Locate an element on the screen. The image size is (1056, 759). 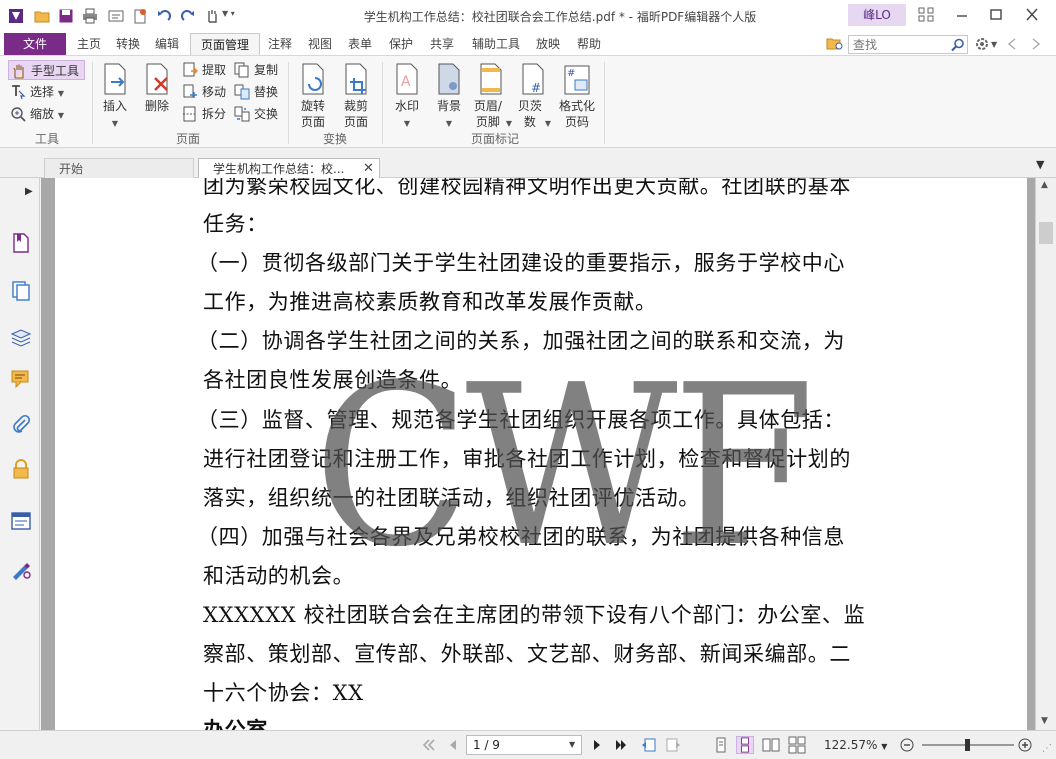
rotate-page-button: 旋转页面 is located at coordinates (313, 96).